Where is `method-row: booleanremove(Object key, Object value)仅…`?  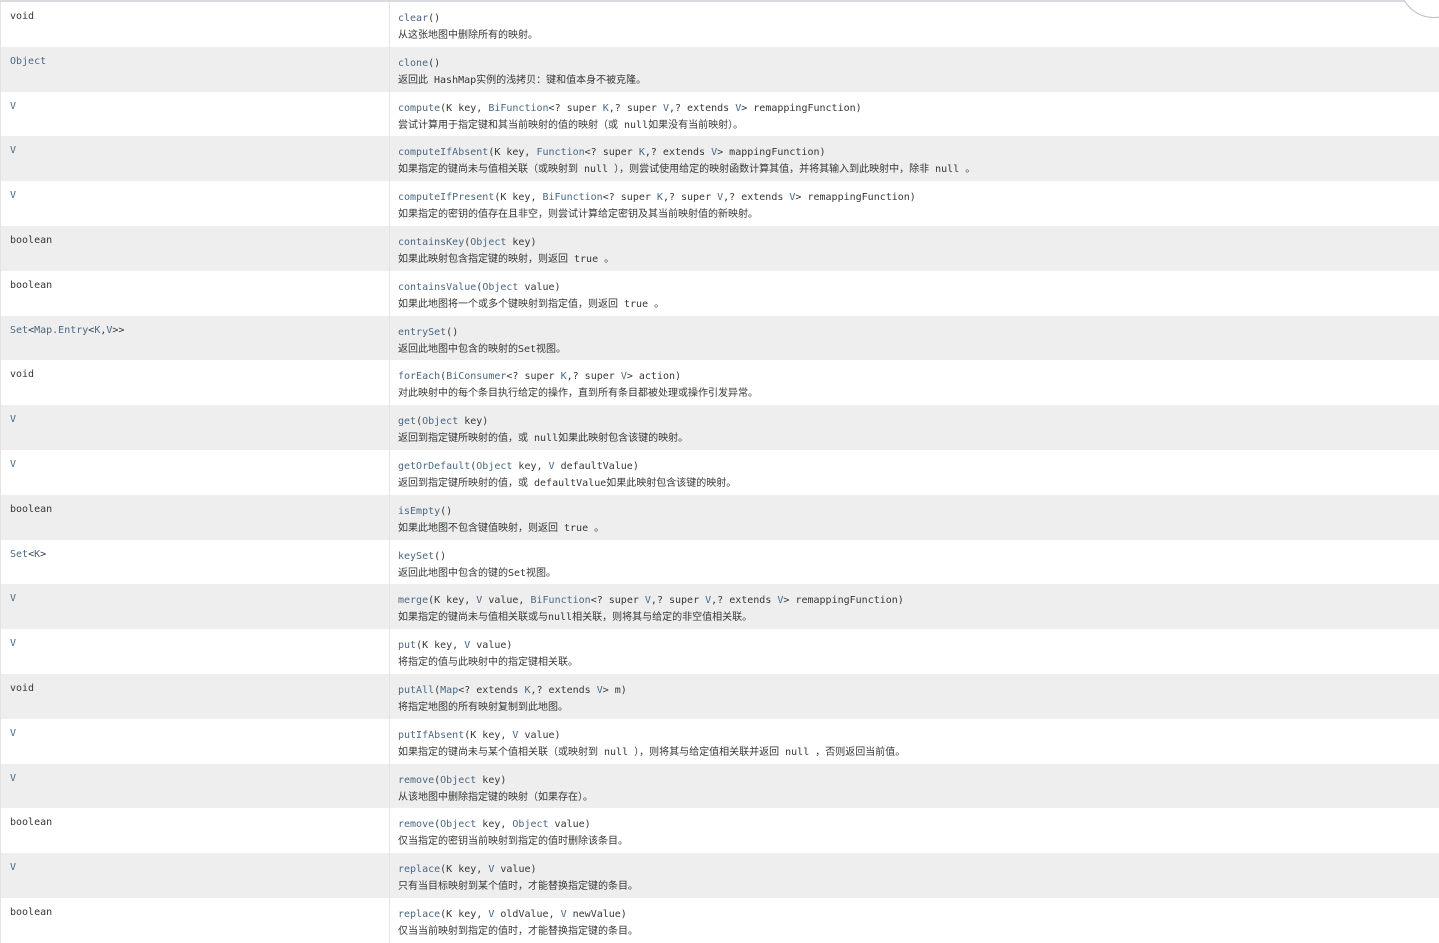
method-row: booleanremove(Object key, Object value)仅… is located at coordinates (720, 830).